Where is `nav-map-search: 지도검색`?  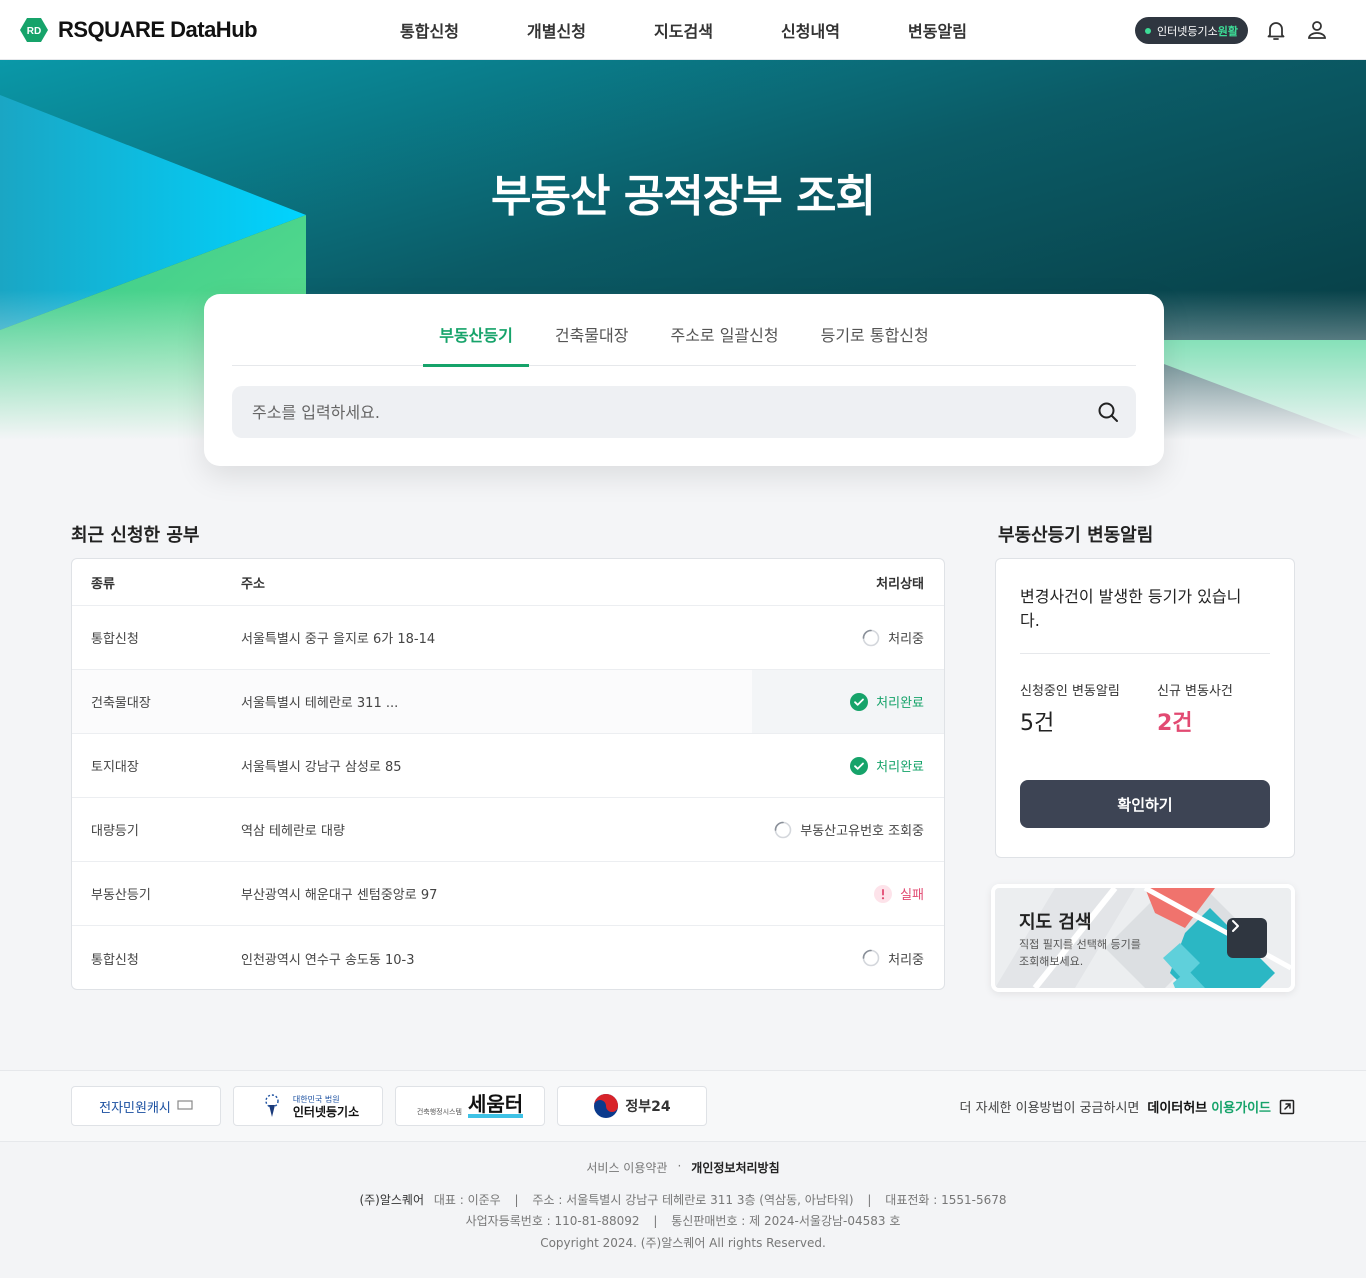
nav-map-search: 지도검색 is located at coordinates (683, 30).